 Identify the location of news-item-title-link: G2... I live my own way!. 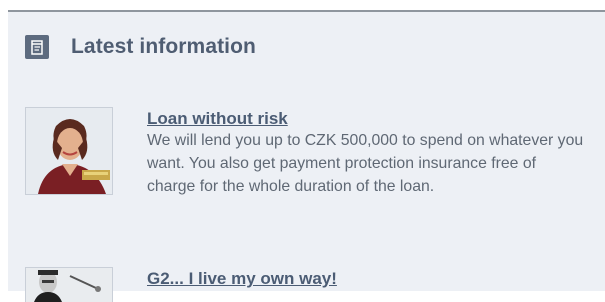
(242, 278).